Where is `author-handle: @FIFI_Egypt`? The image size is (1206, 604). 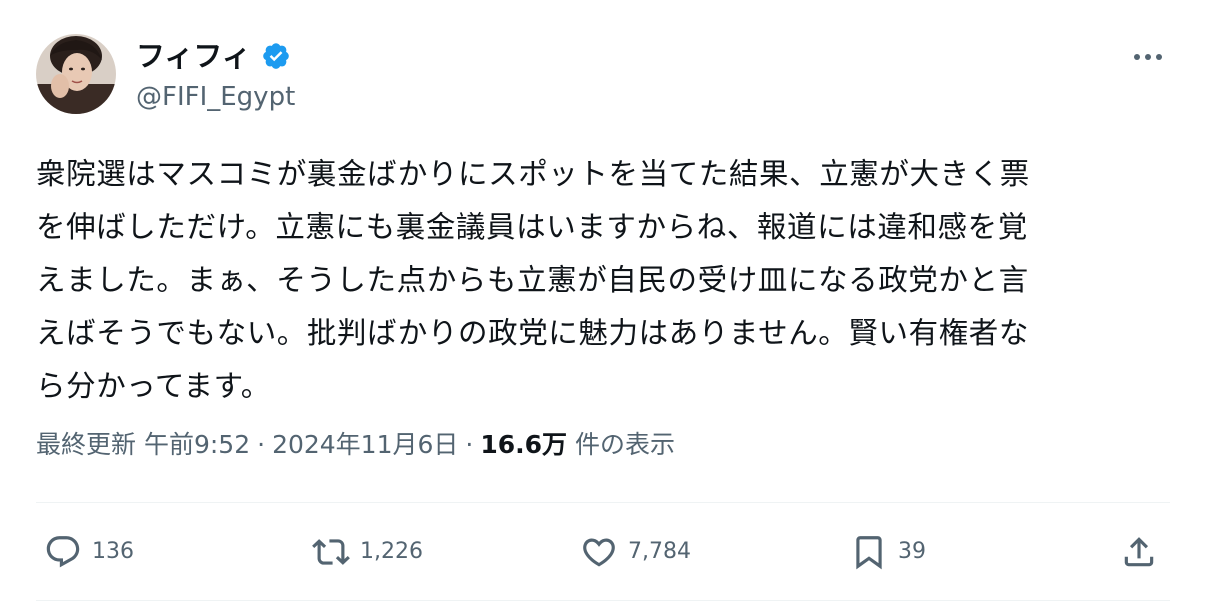 author-handle: @FIFI_Egypt is located at coordinates (215, 97).